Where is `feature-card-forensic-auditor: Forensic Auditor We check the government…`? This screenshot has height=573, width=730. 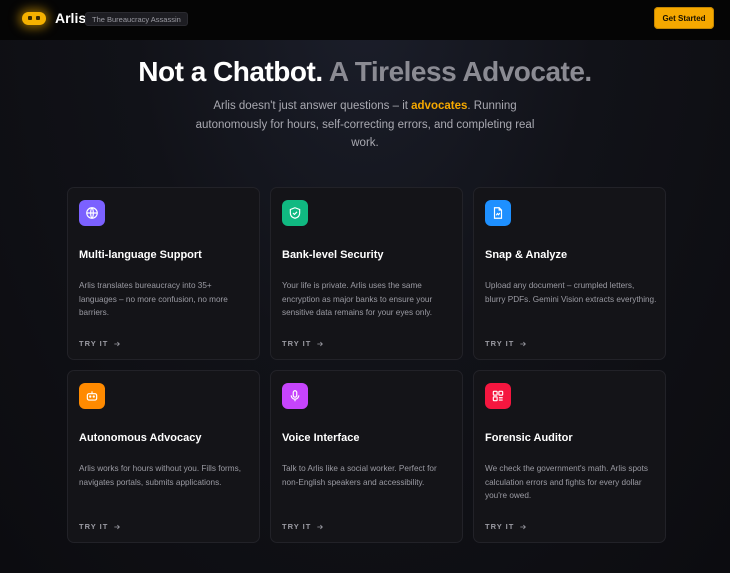
feature-card-forensic-auditor: Forensic Auditor We check the government… is located at coordinates (569, 456).